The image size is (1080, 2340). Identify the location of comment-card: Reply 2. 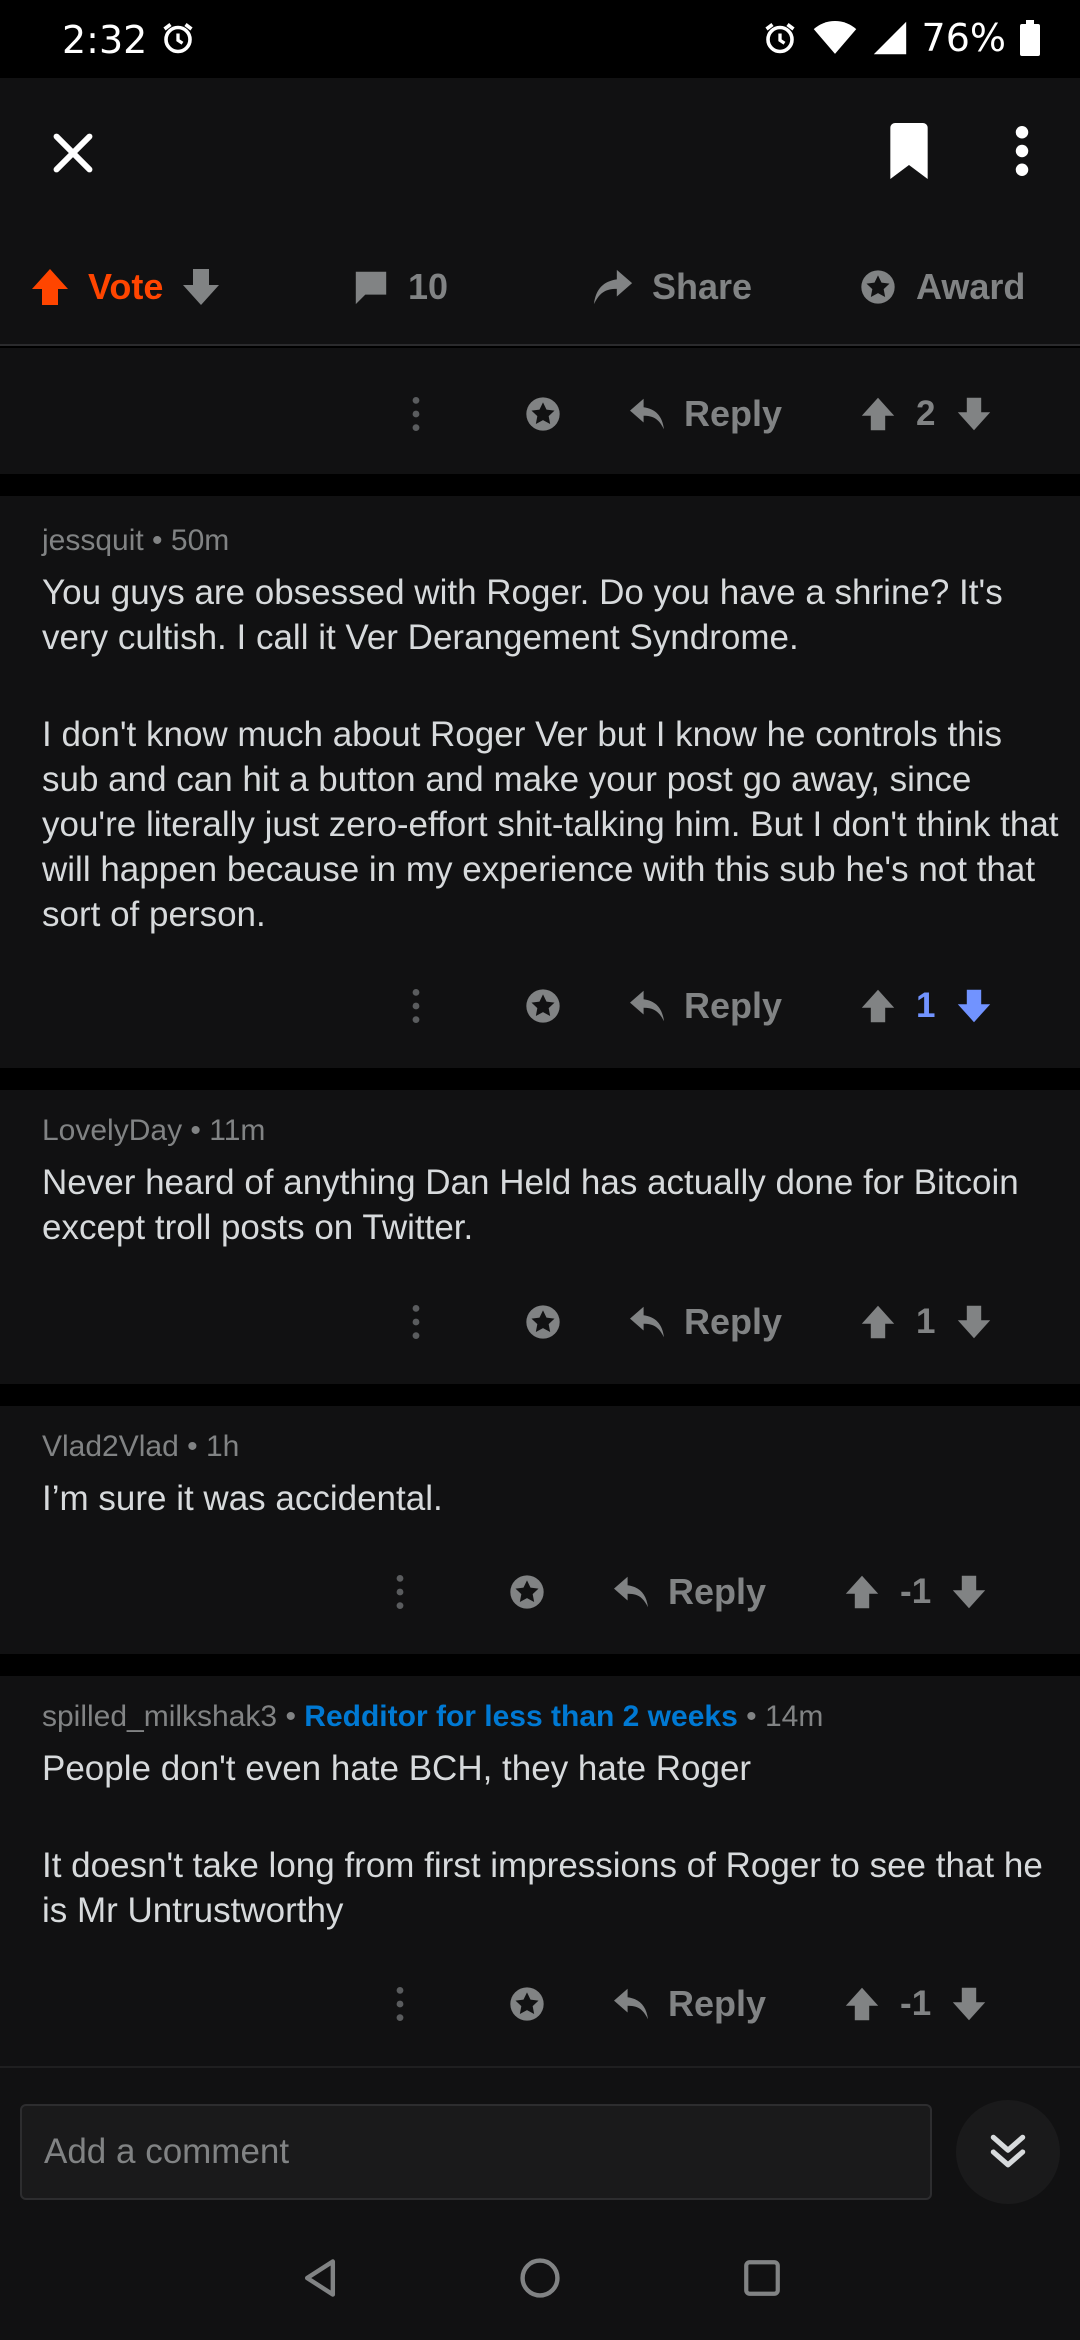
(540, 411).